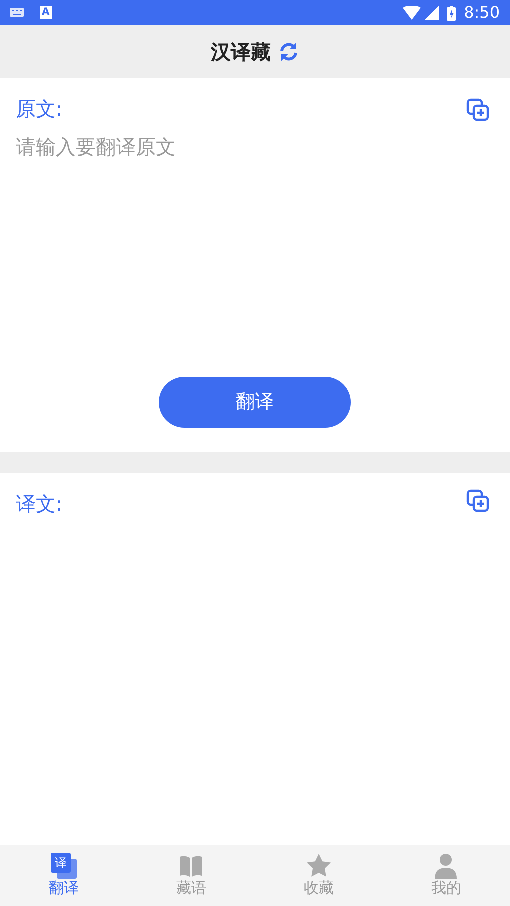 This screenshot has height=906, width=510. I want to click on keyboard-icon, so click(17, 12).